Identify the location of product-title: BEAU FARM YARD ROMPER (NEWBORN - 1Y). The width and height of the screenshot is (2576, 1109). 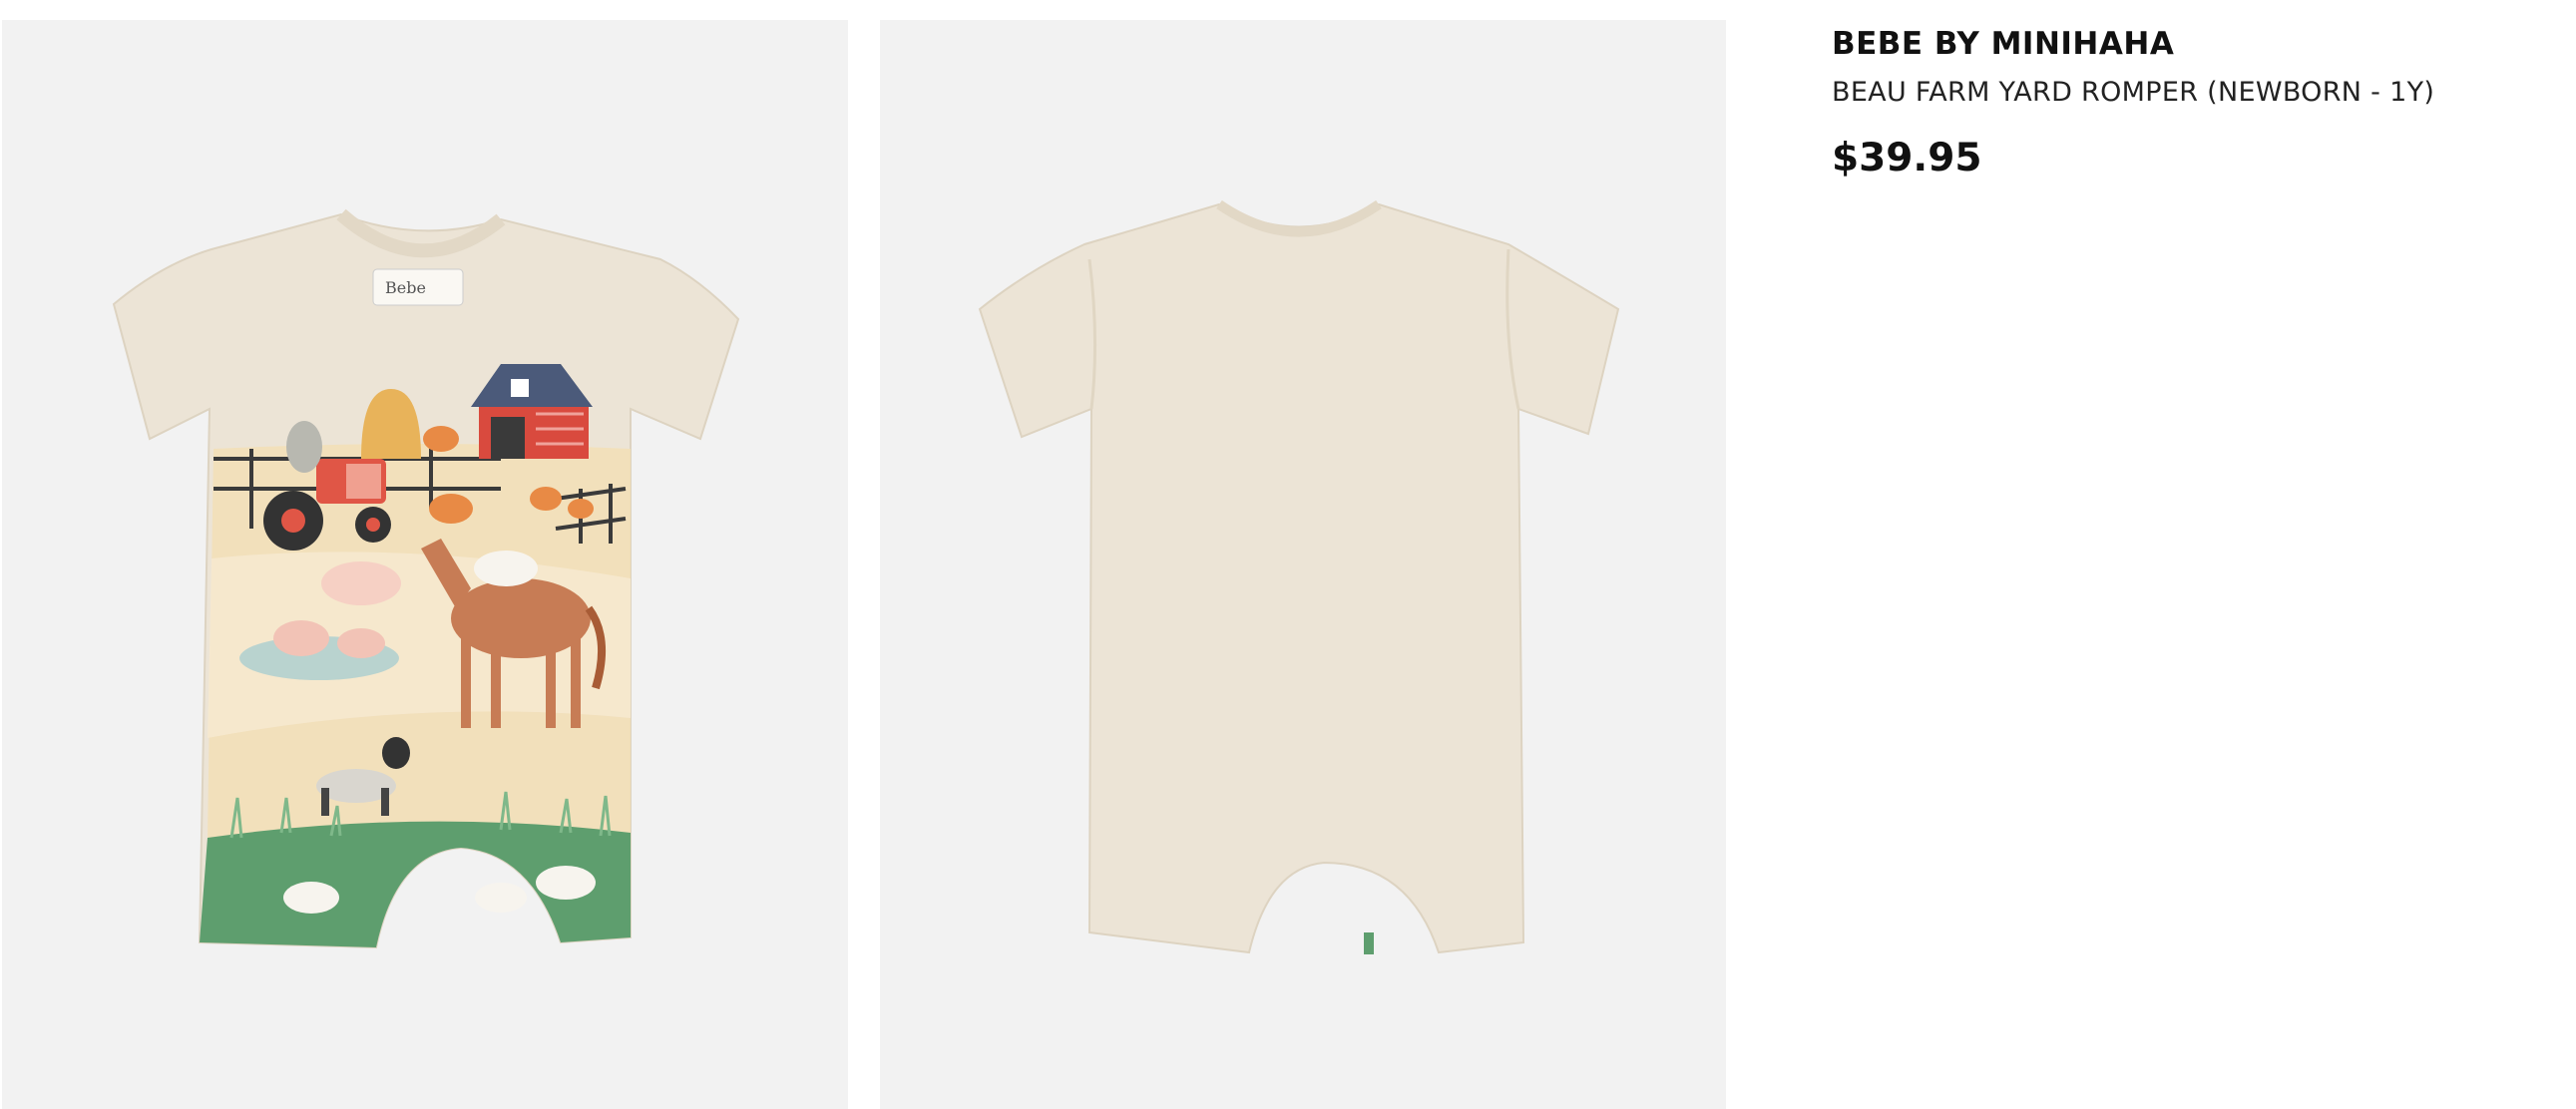
(2133, 93).